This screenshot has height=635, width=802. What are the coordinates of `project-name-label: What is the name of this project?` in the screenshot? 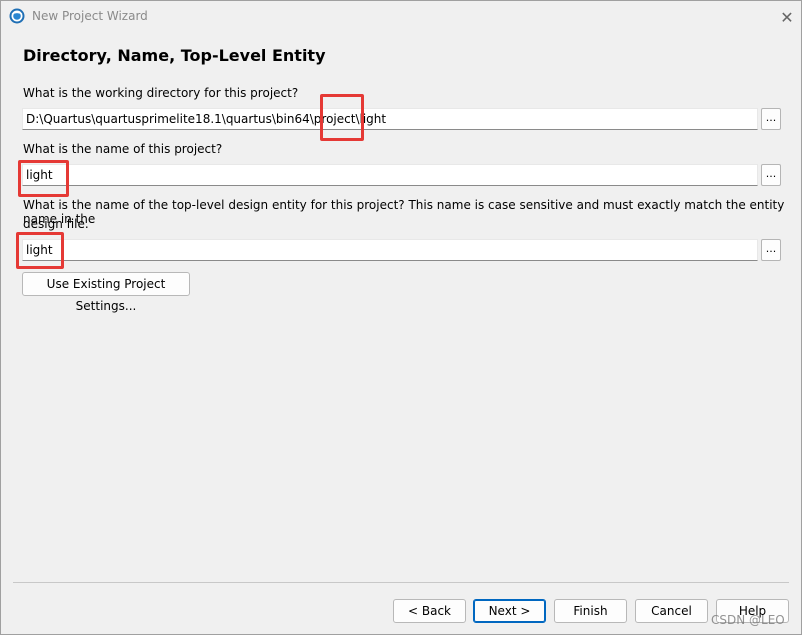 It's located at (123, 149).